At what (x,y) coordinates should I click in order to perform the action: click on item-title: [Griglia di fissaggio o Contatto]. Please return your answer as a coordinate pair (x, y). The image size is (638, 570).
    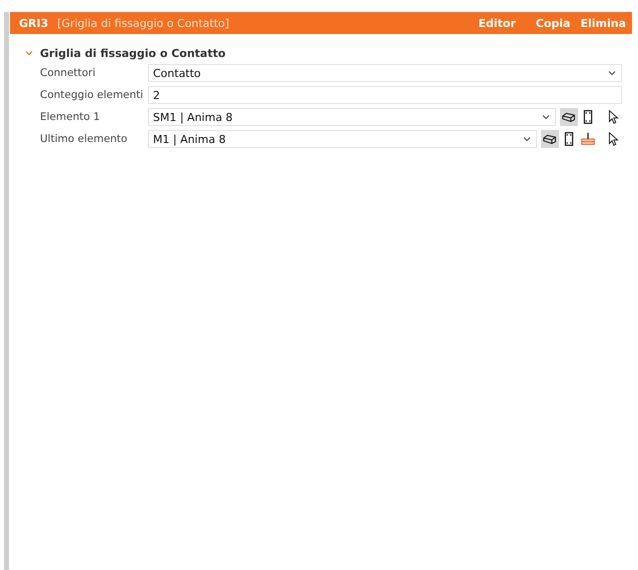
    Looking at the image, I should click on (143, 23).